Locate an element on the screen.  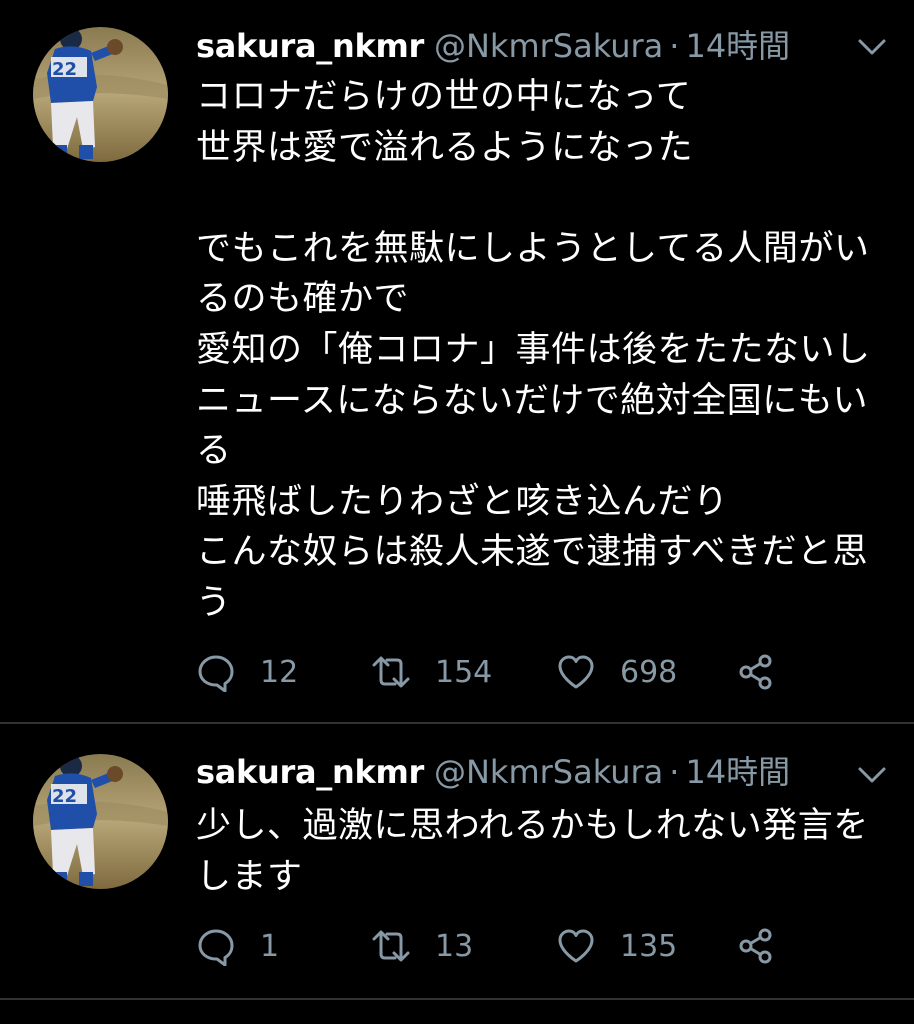
reply-button: 1 is located at coordinates (237, 946).